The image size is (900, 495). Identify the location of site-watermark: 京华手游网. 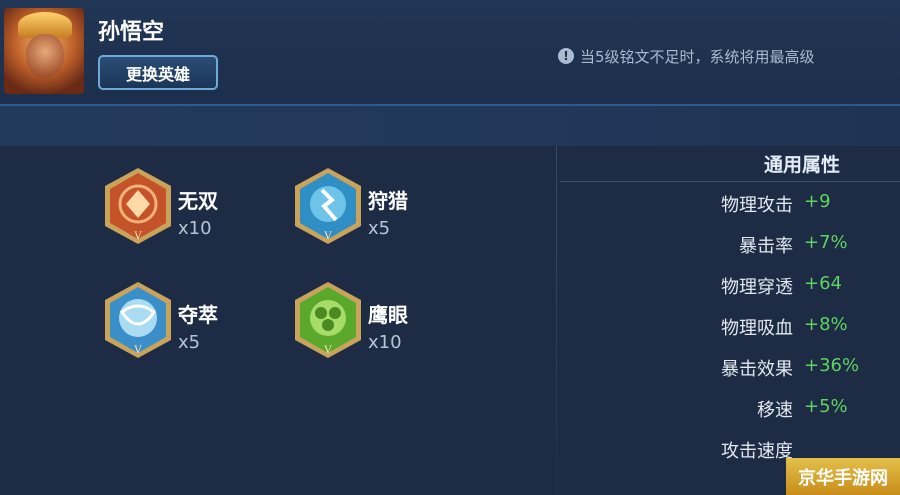
(843, 476).